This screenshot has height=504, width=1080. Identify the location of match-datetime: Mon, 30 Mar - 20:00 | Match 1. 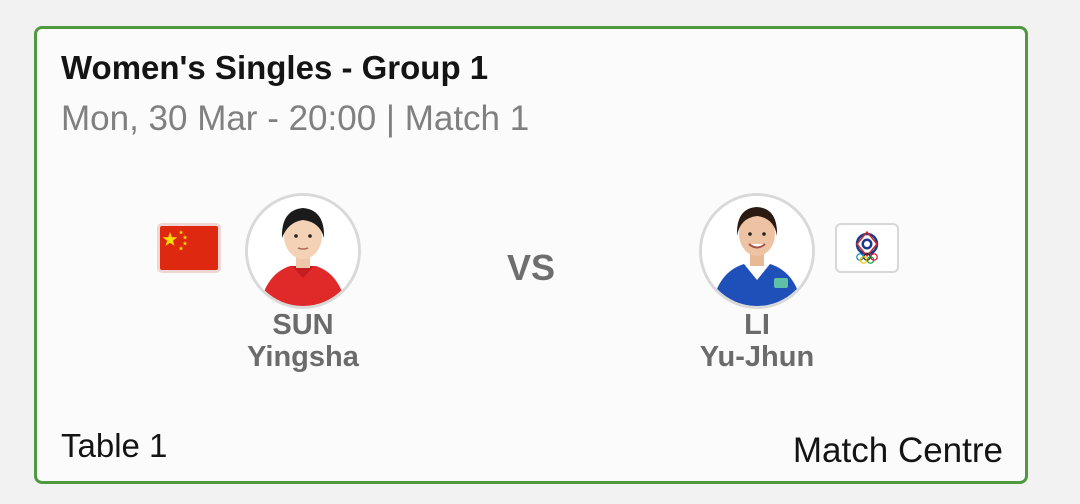
(295, 118).